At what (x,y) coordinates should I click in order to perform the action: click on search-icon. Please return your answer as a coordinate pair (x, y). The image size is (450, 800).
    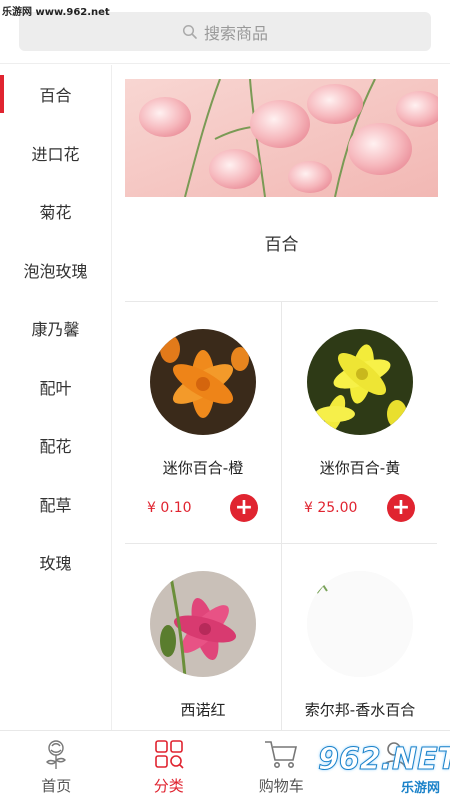
    Looking at the image, I should click on (190, 32).